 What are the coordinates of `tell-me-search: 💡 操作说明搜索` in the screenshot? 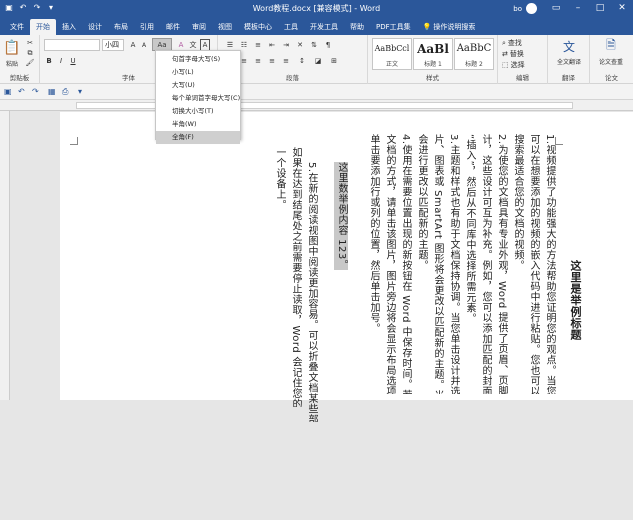 It's located at (449, 27).